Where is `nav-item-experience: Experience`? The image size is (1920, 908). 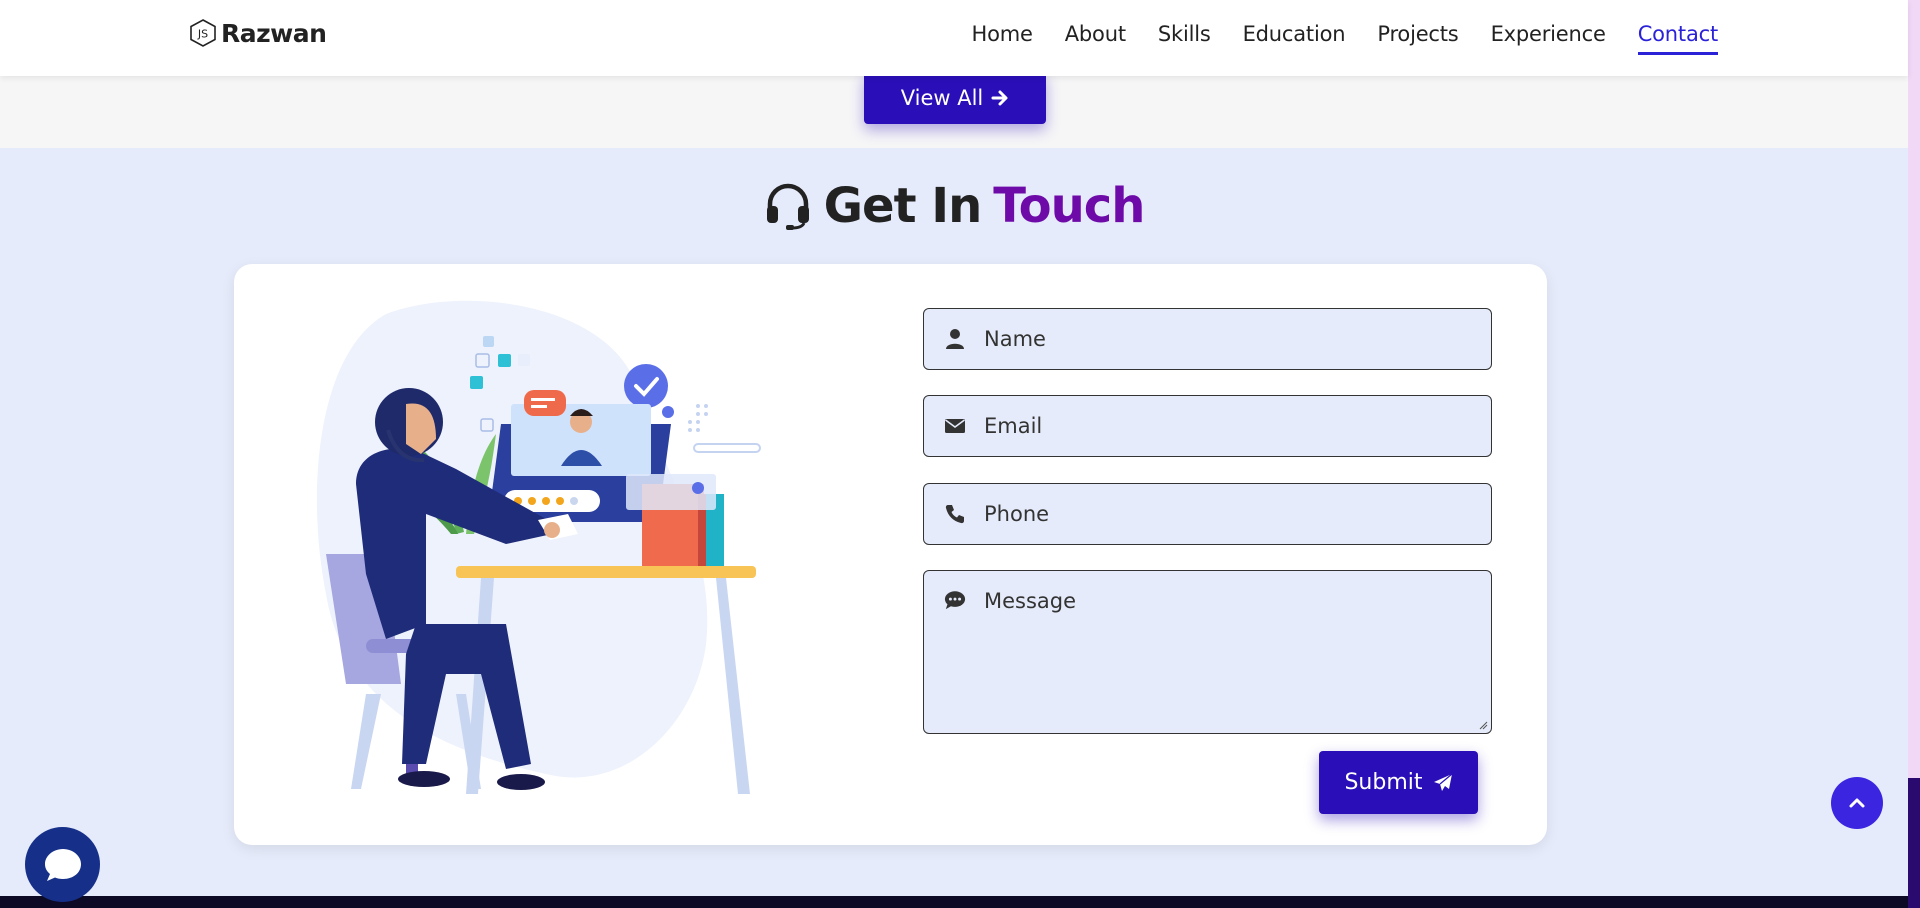
nav-item-experience: Experience is located at coordinates (1548, 38).